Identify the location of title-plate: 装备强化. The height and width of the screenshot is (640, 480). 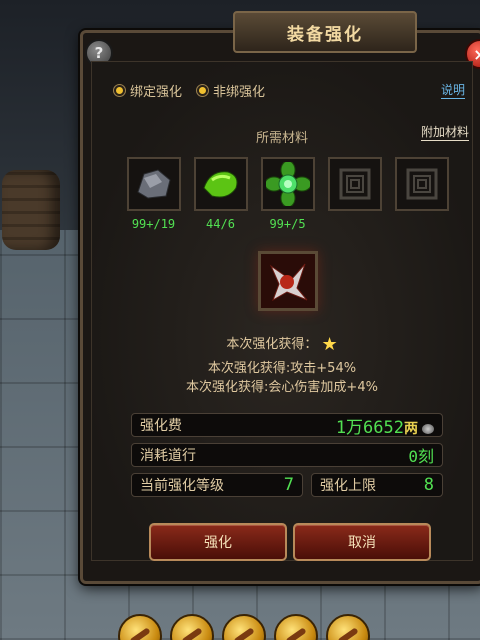
(325, 32).